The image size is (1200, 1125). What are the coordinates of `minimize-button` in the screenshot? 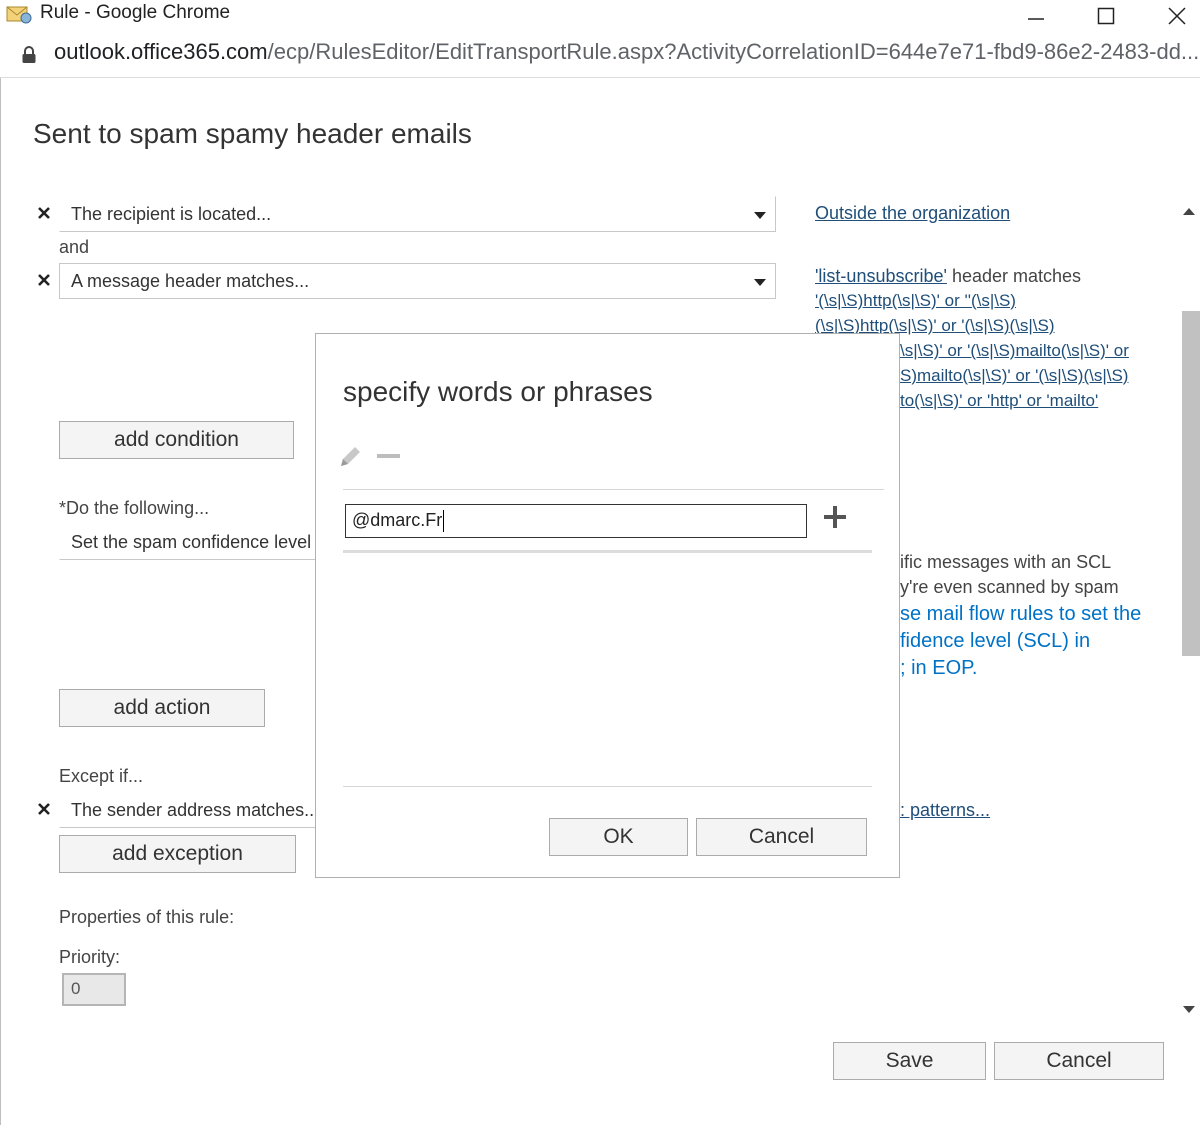 It's located at (1036, 15).